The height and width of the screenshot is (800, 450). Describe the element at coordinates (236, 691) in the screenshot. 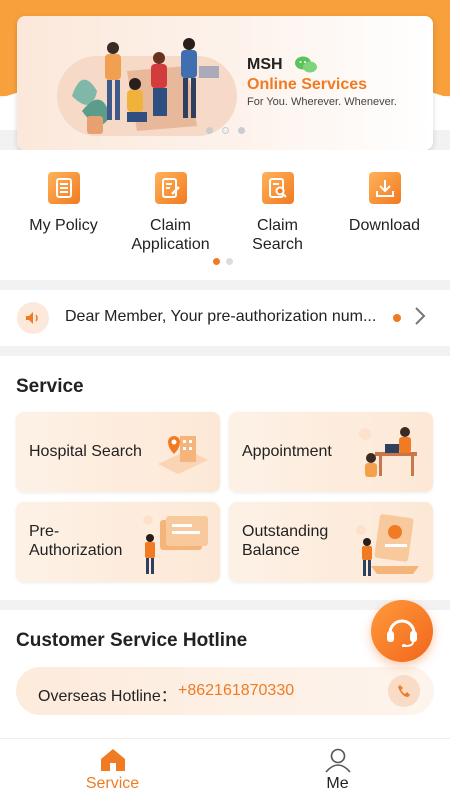

I see `hotline-number: +862161870330` at that location.